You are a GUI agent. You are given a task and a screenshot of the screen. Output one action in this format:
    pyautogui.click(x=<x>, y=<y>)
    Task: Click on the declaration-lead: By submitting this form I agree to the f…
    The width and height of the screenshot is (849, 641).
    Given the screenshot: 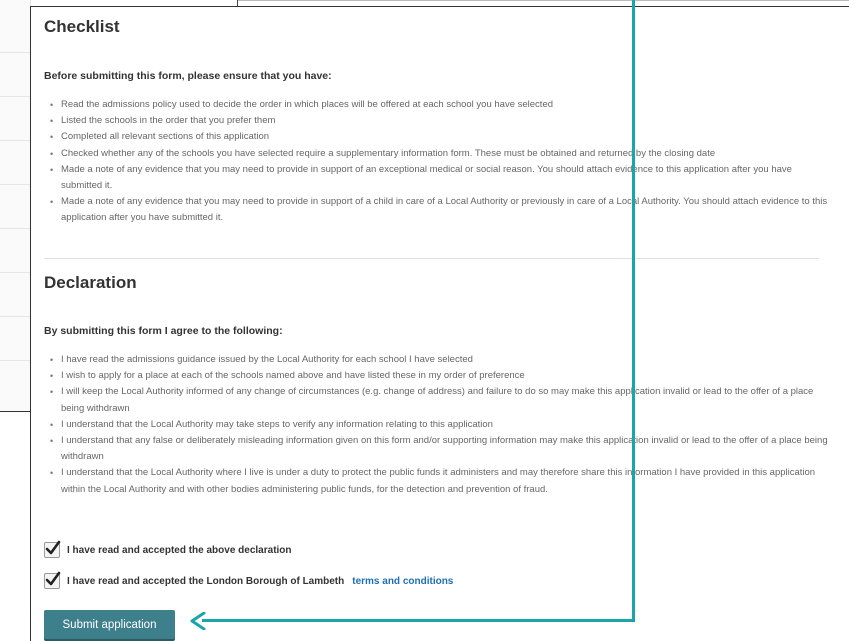 What is the action you would take?
    pyautogui.click(x=163, y=331)
    